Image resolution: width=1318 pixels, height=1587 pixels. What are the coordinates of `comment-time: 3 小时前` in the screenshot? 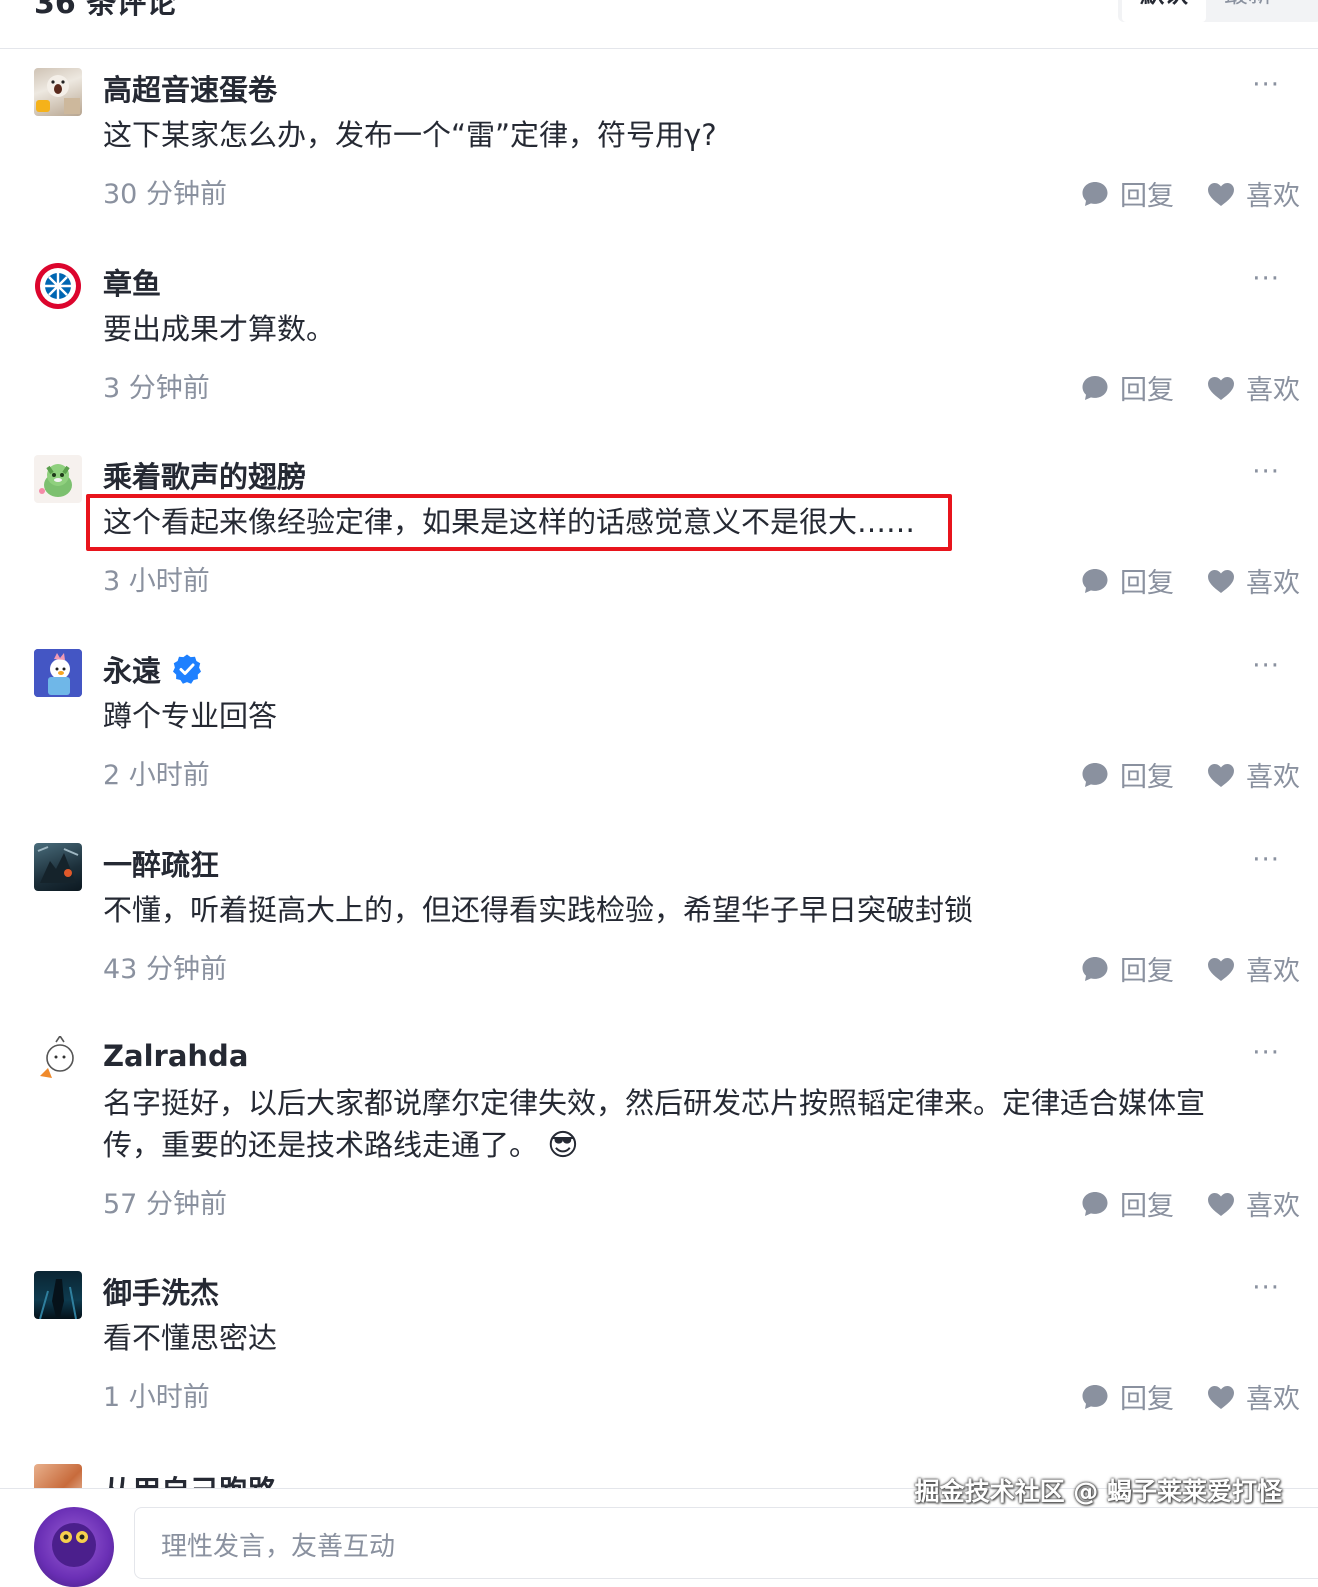 It's located at (156, 581).